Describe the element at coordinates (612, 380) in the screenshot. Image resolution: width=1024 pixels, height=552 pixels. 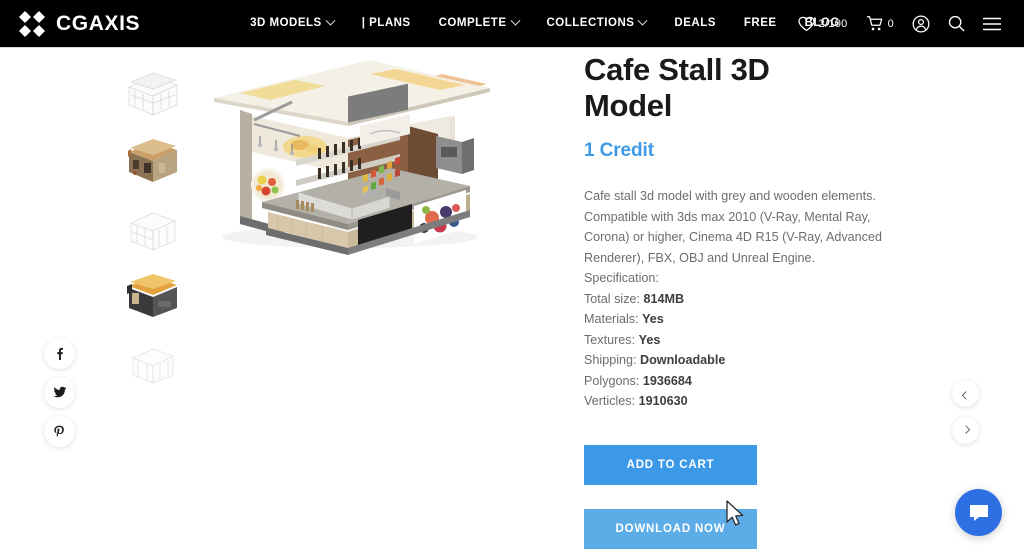
I see `spec-label: Polygons:` at that location.